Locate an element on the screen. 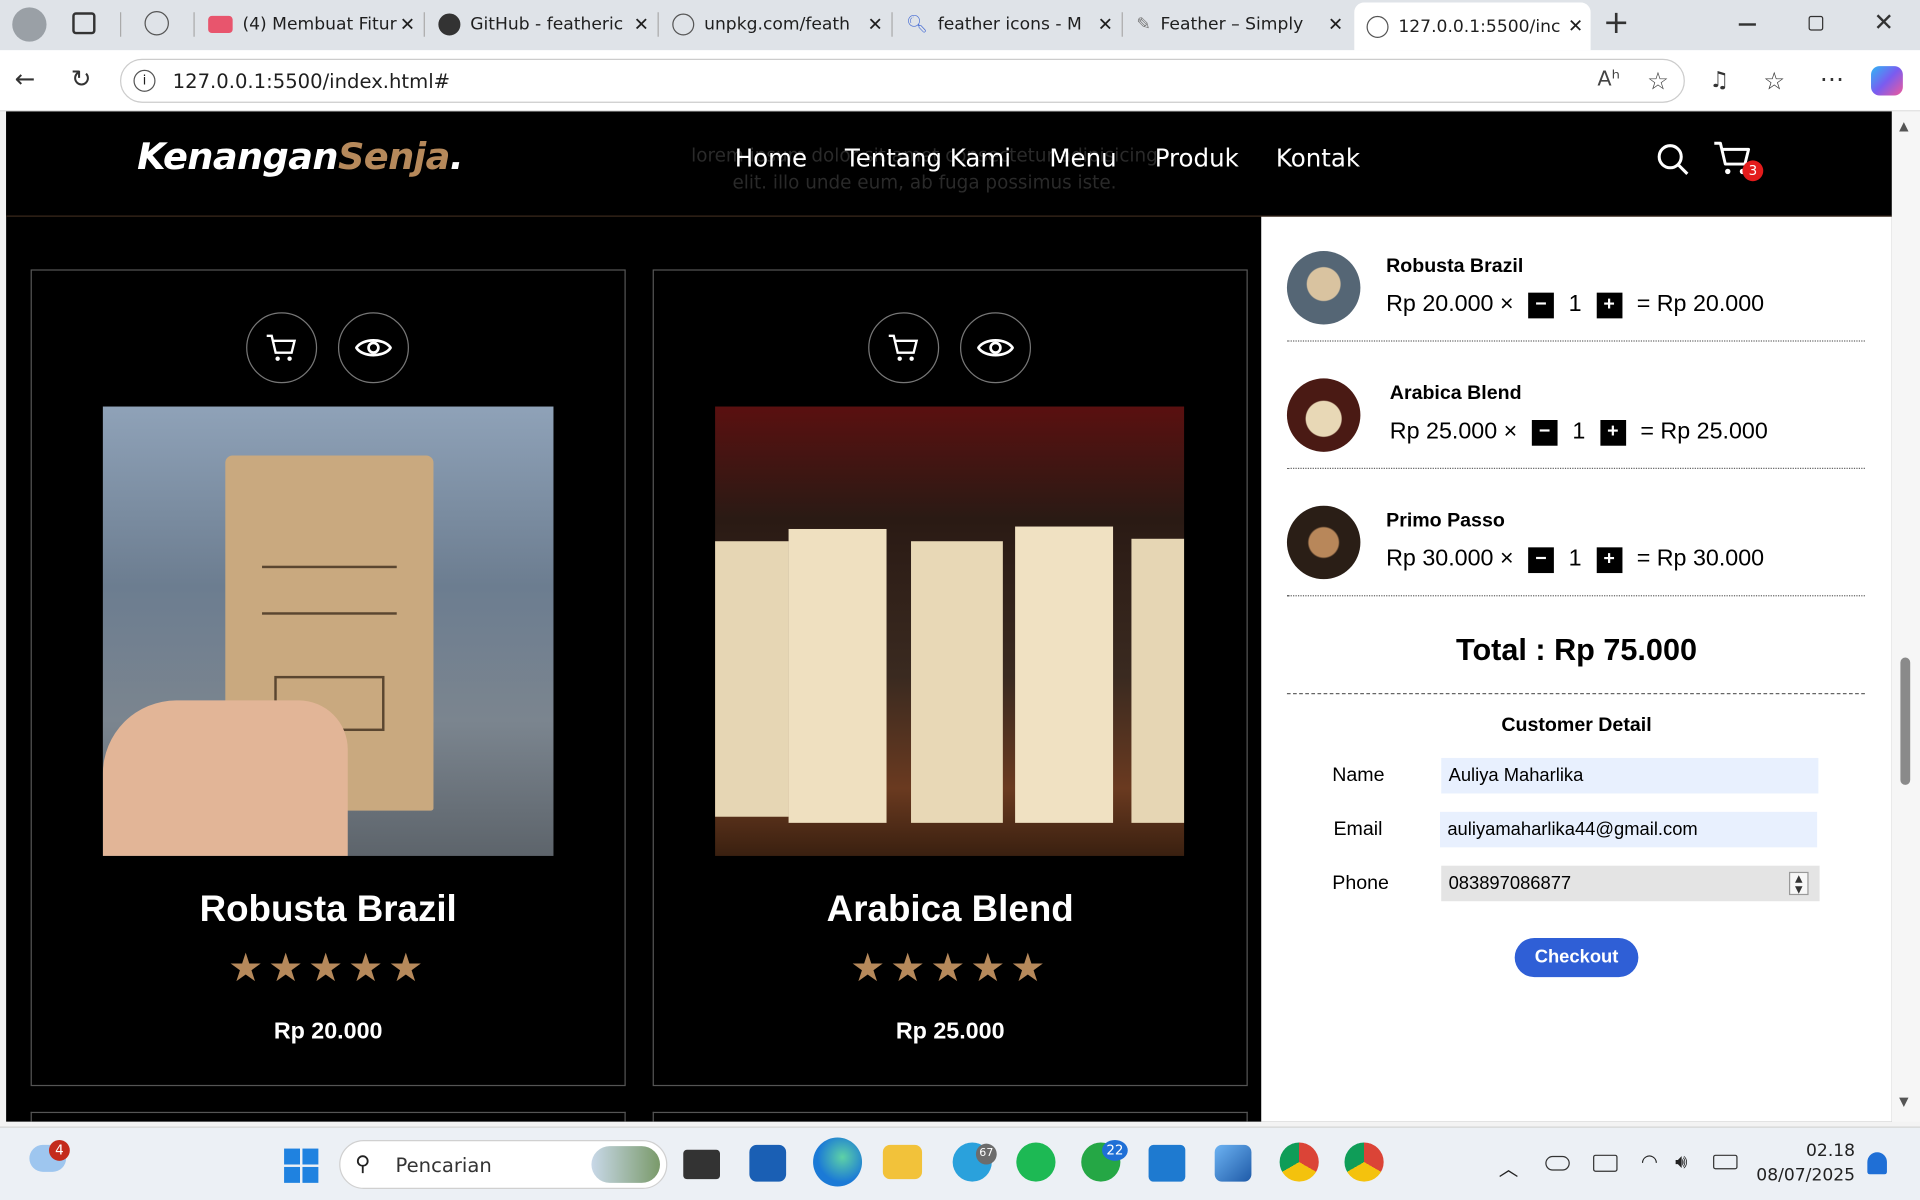 Image resolution: width=1920 pixels, height=1200 pixels. tab-unpkg: unpkg.com/feath ✕ is located at coordinates (775, 24).